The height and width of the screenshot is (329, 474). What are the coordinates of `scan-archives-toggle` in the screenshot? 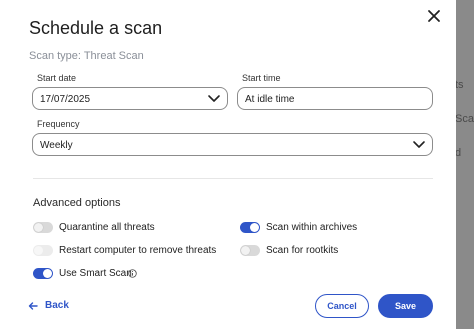 It's located at (250, 227).